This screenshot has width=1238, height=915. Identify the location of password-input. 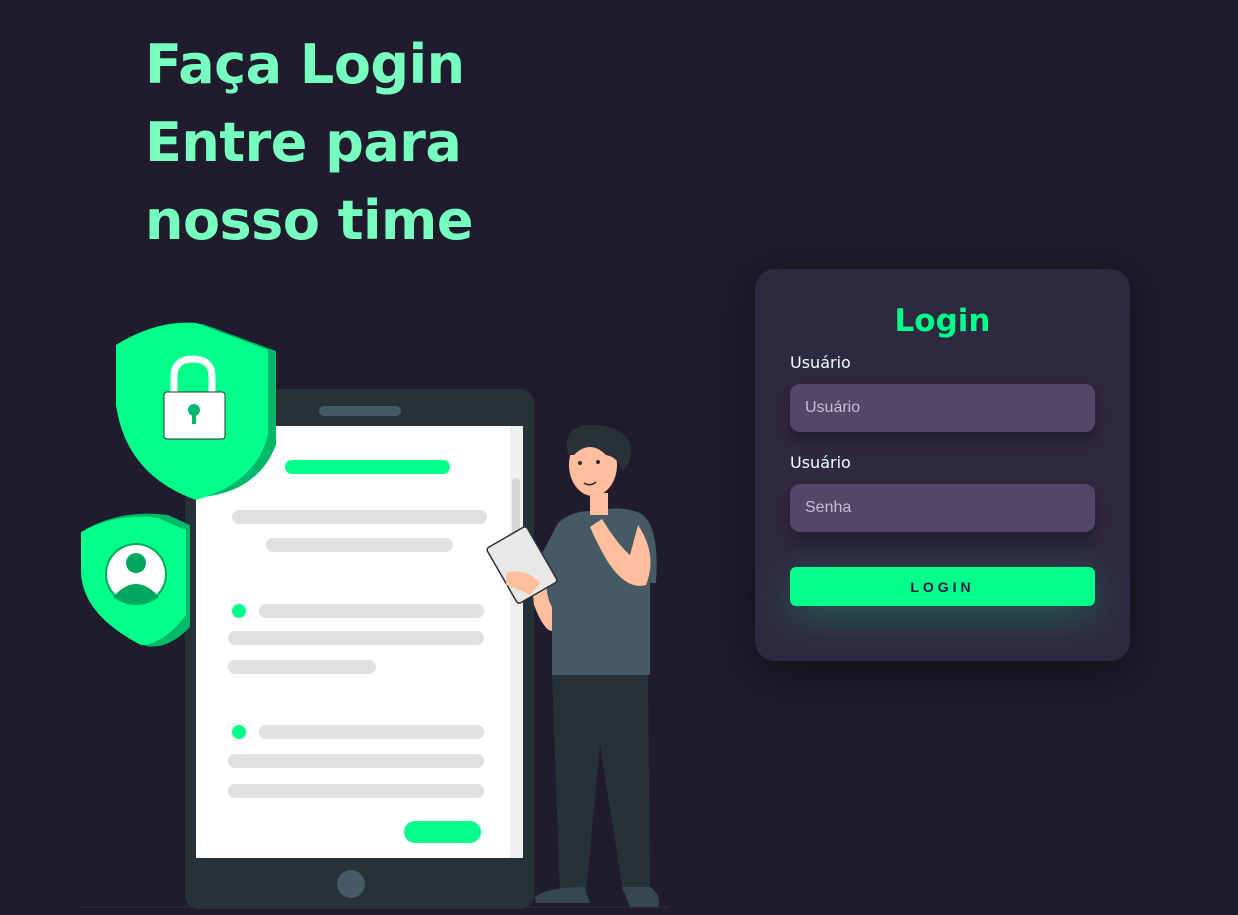
(942, 508).